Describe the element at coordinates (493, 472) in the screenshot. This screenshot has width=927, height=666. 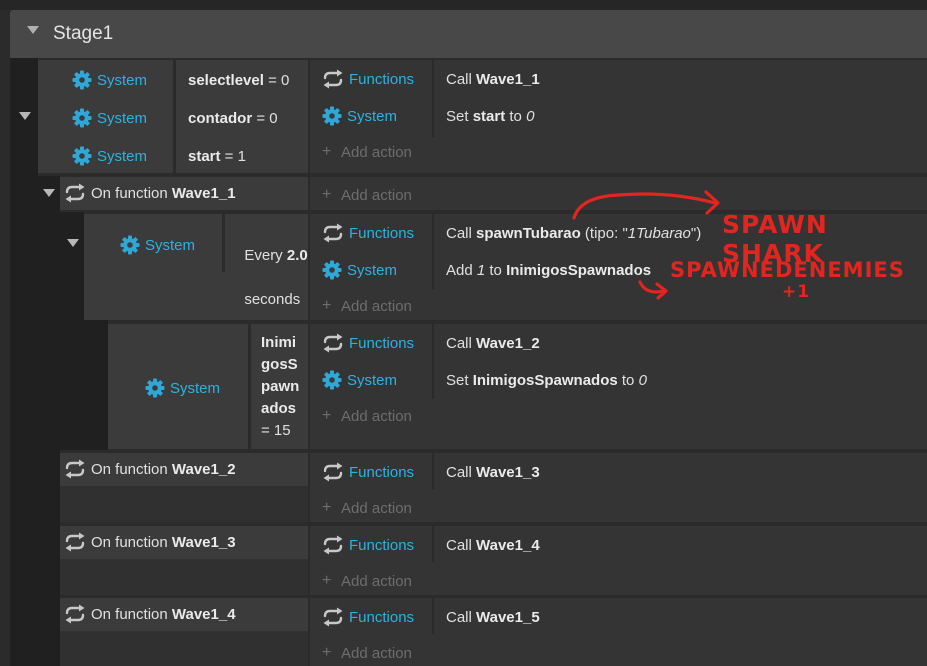
I see `action-text: Call Wave1_3` at that location.